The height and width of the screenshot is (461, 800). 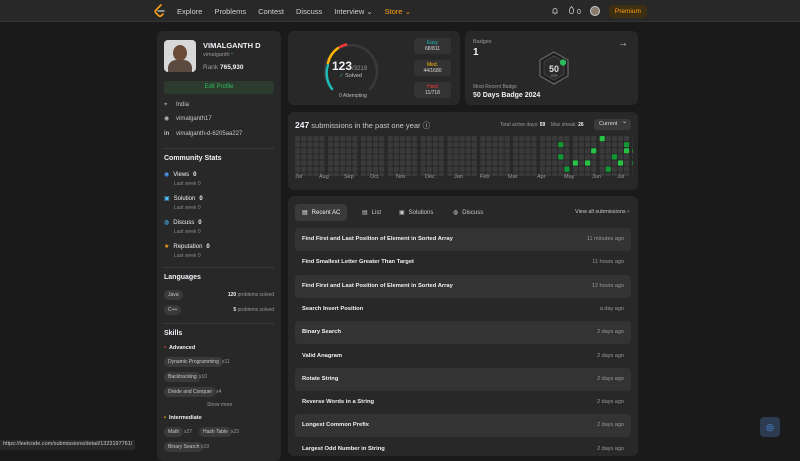 What do you see at coordinates (184, 447) in the screenshot?
I see `skill-tag: Binary Search` at bounding box center [184, 447].